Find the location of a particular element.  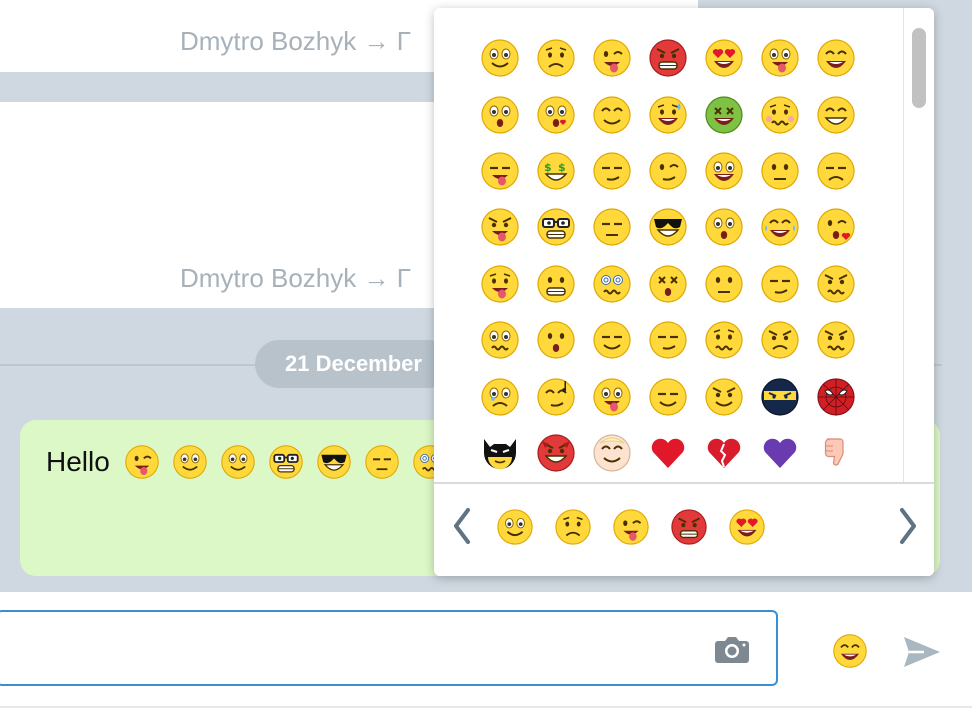

send-button is located at coordinates (922, 652).